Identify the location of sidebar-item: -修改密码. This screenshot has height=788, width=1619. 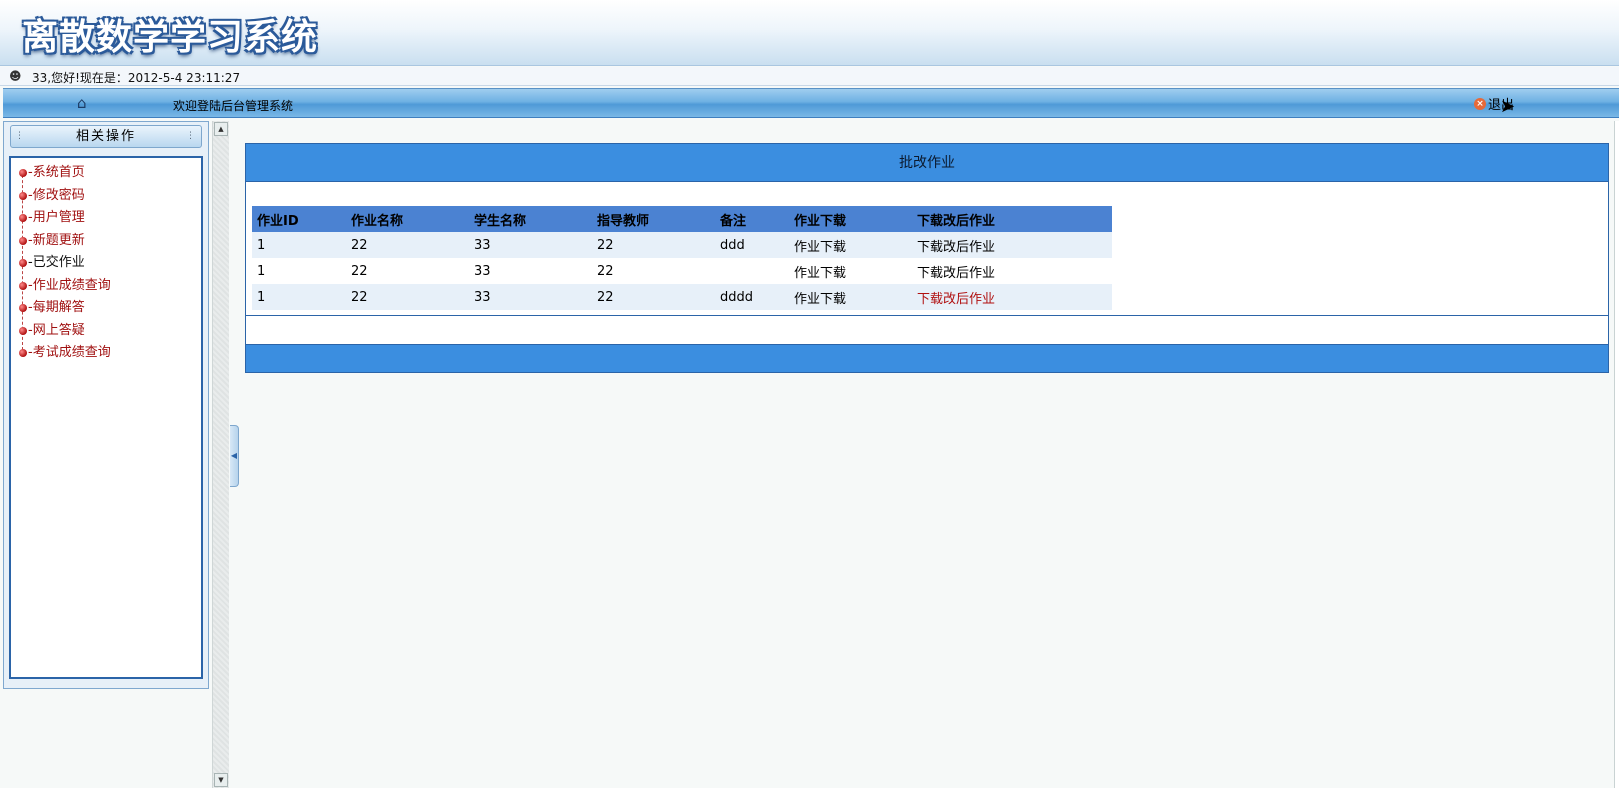
(65, 196).